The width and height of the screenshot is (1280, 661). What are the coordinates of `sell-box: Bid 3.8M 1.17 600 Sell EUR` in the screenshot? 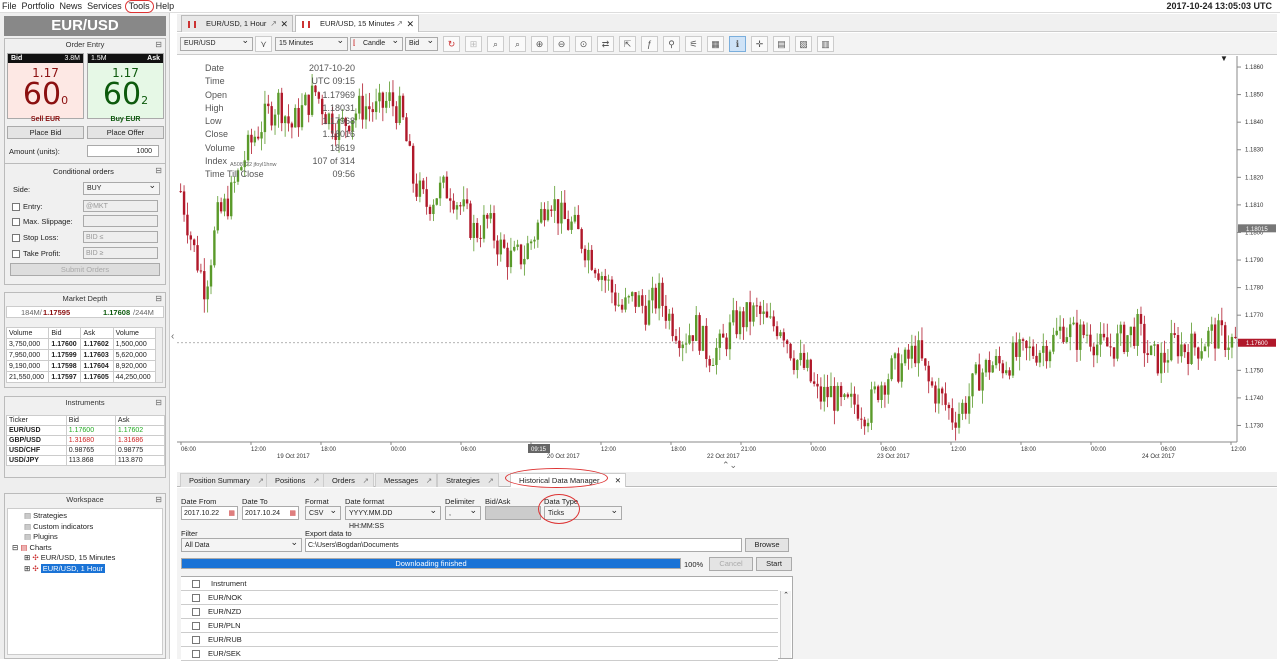 It's located at (45, 88).